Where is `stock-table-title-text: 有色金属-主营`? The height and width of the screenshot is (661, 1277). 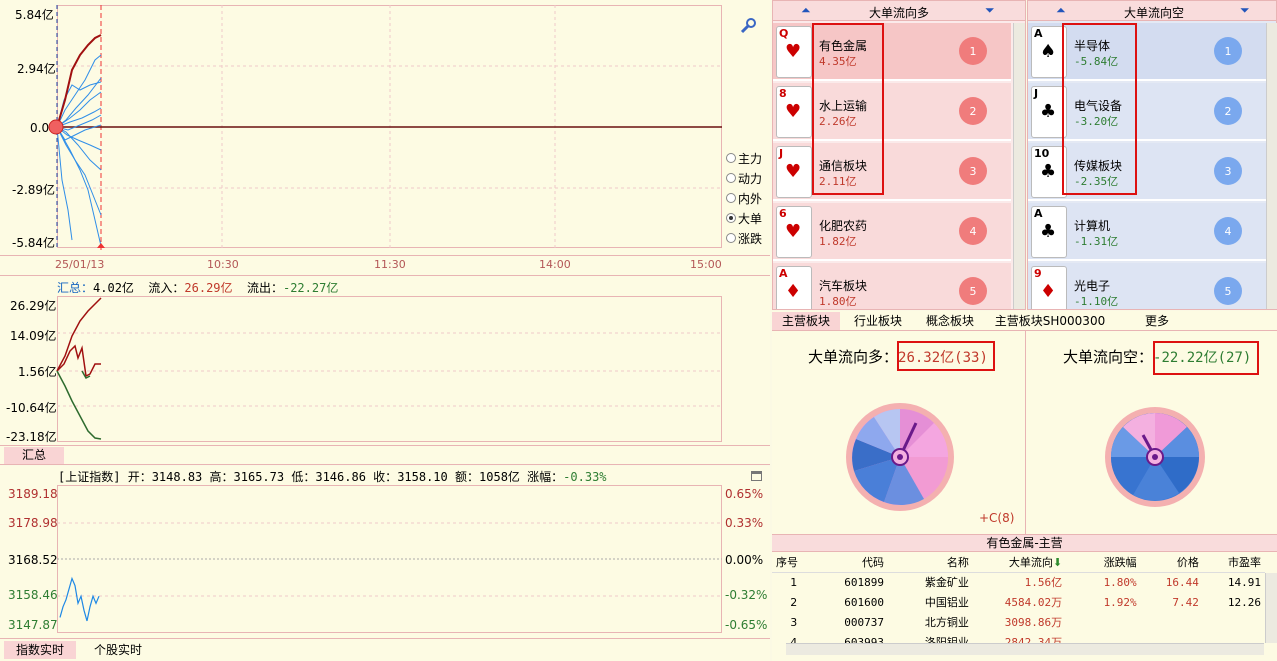
stock-table-title-text: 有色金属-主营 is located at coordinates (1024, 543).